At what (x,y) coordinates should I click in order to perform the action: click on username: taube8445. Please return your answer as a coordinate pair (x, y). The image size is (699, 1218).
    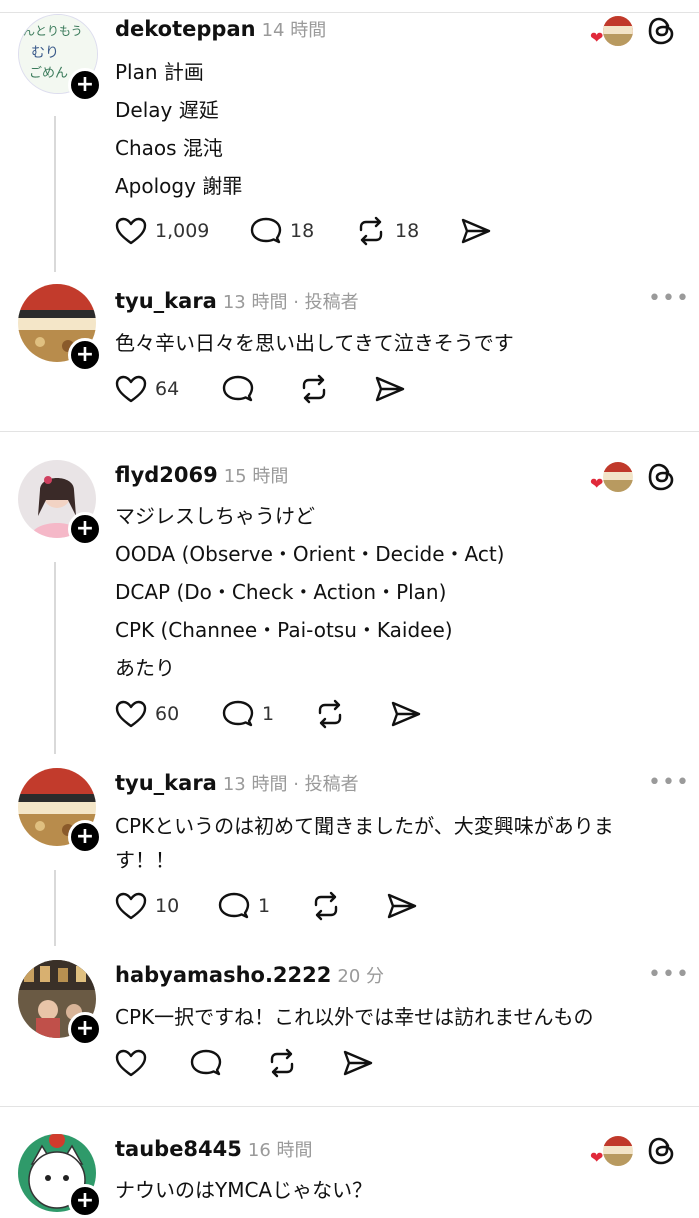
    Looking at the image, I should click on (178, 1149).